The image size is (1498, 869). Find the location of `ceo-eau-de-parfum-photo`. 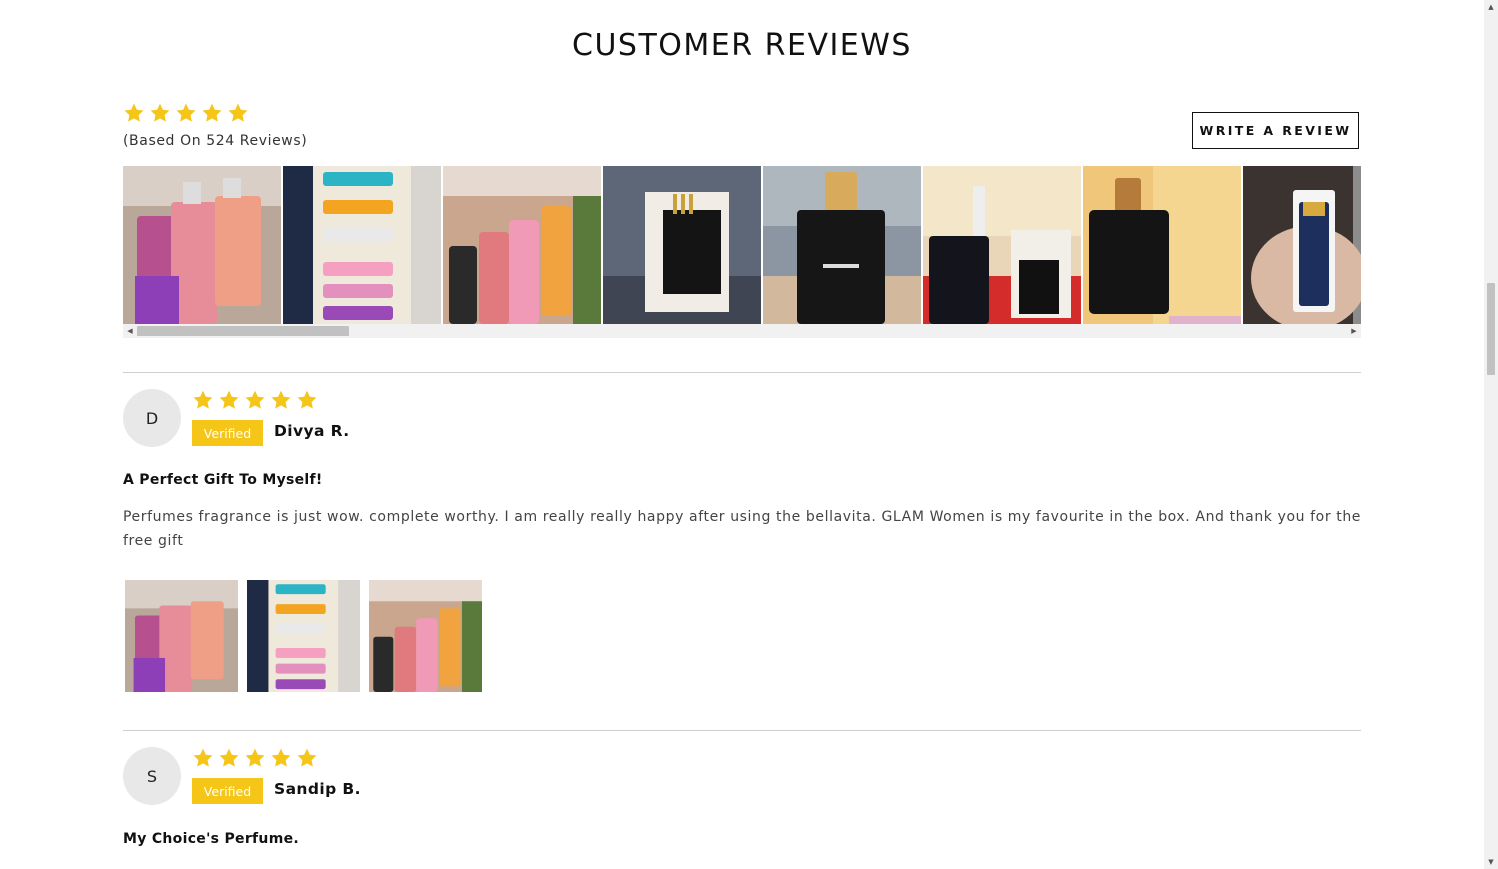

ceo-eau-de-parfum-photo is located at coordinates (1162, 245).